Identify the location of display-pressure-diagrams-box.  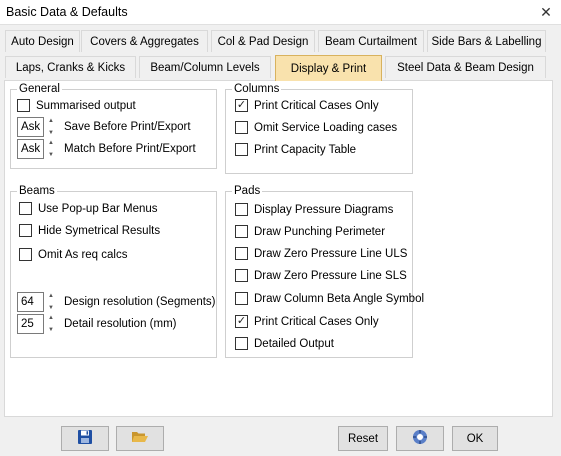
(241, 209).